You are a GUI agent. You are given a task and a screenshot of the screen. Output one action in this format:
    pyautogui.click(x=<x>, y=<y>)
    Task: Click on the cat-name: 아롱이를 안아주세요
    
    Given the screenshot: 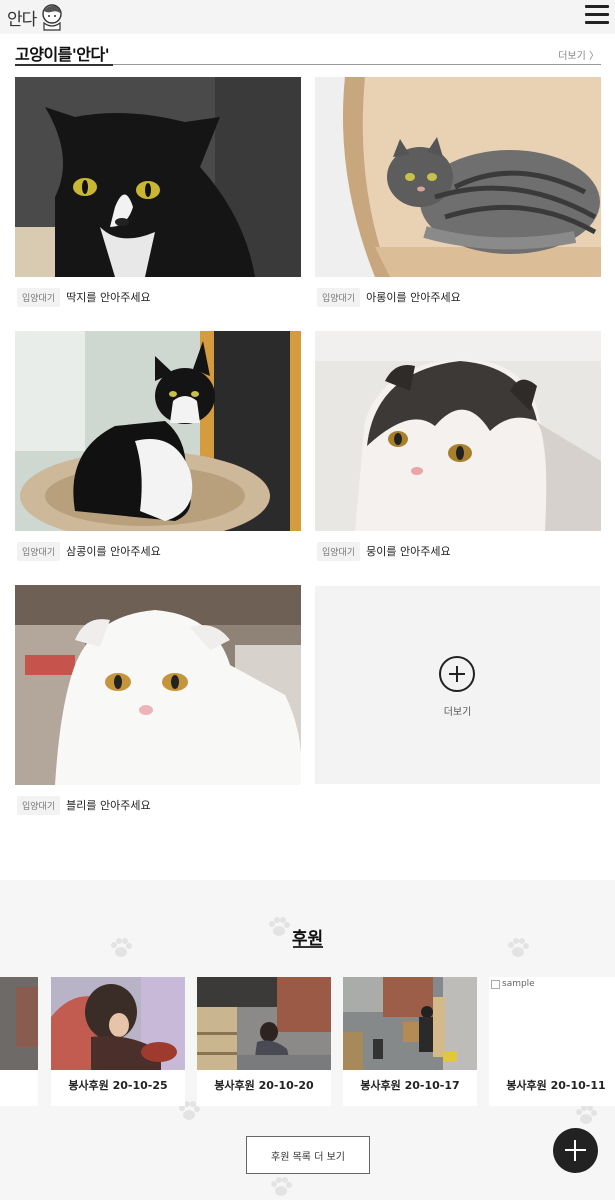 What is the action you would take?
    pyautogui.click(x=413, y=297)
    